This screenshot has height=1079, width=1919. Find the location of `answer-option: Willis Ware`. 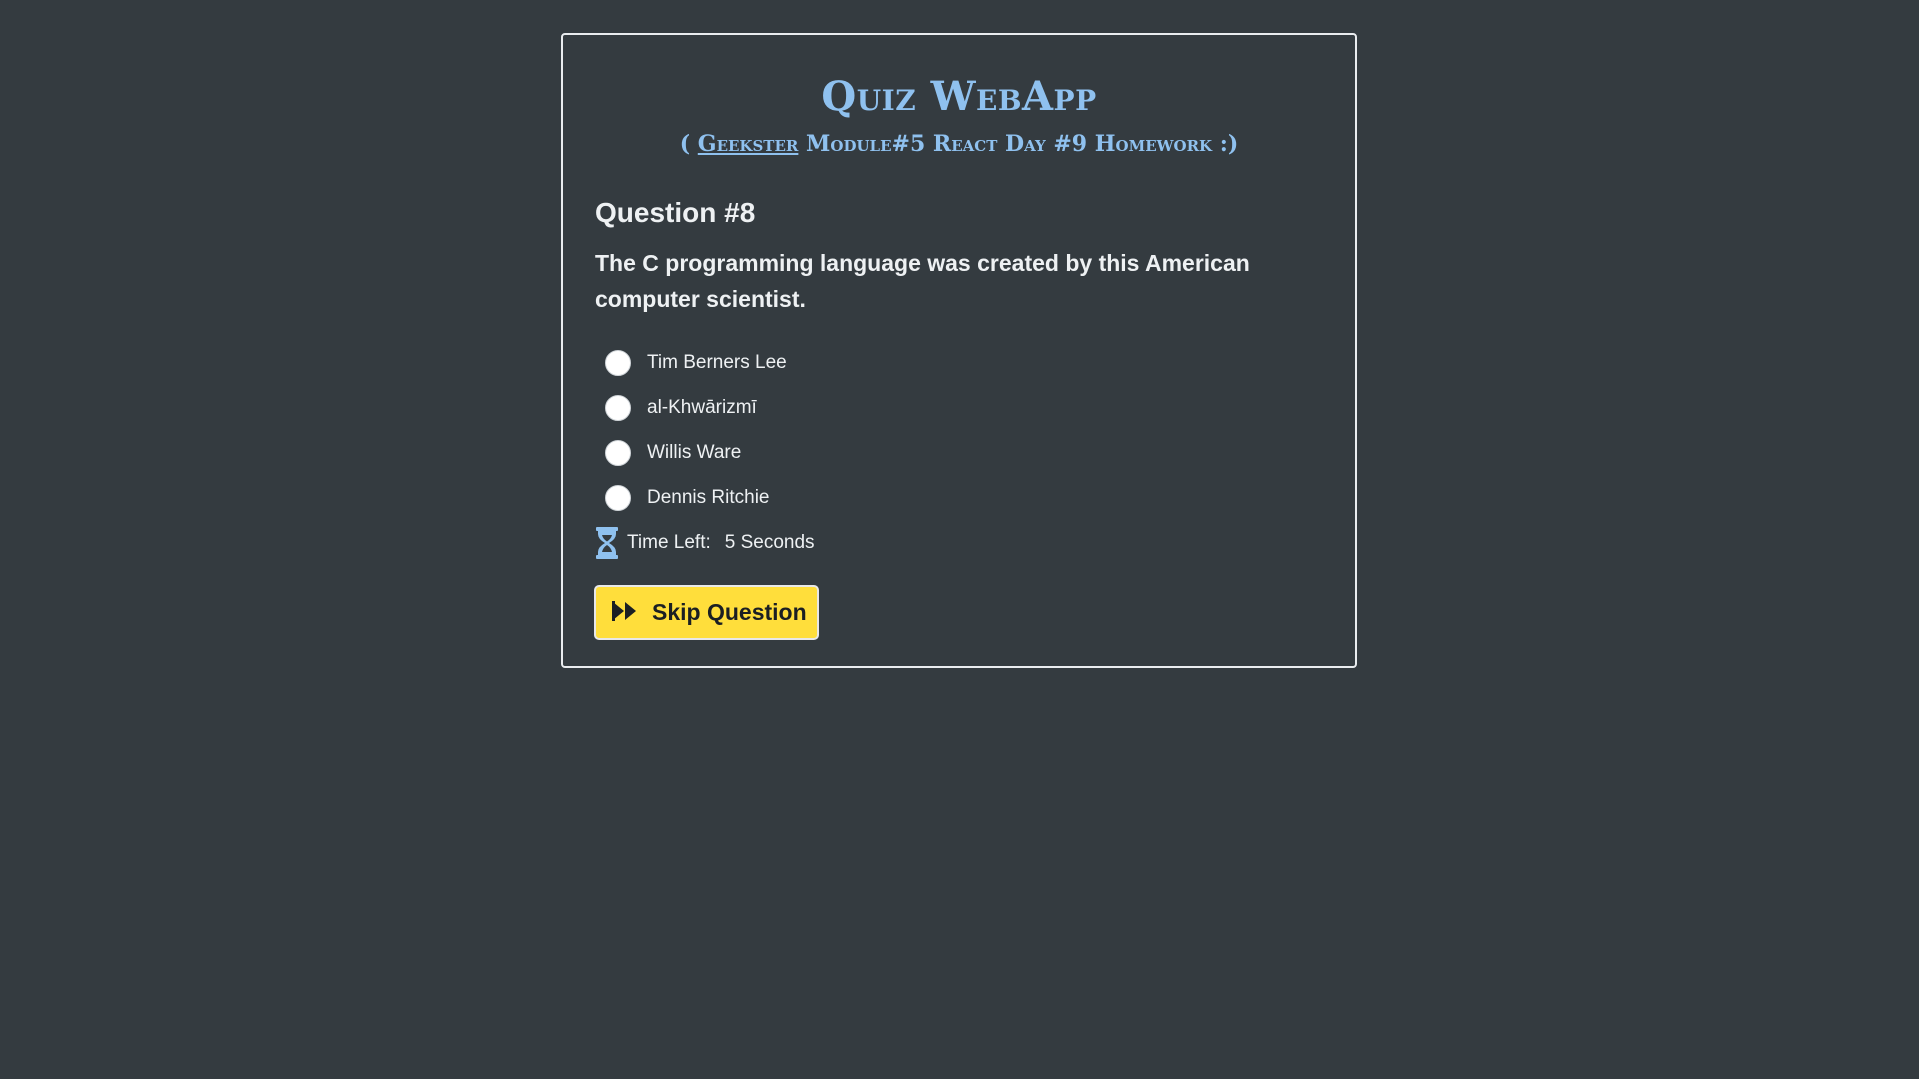

answer-option: Willis Ware is located at coordinates (696, 452).